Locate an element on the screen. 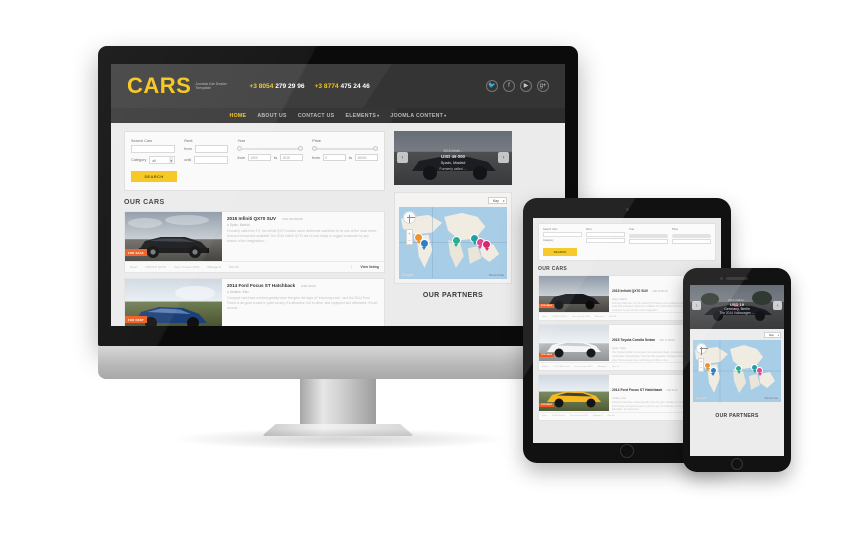  price-to-input: 46000 is located at coordinates (366, 157).